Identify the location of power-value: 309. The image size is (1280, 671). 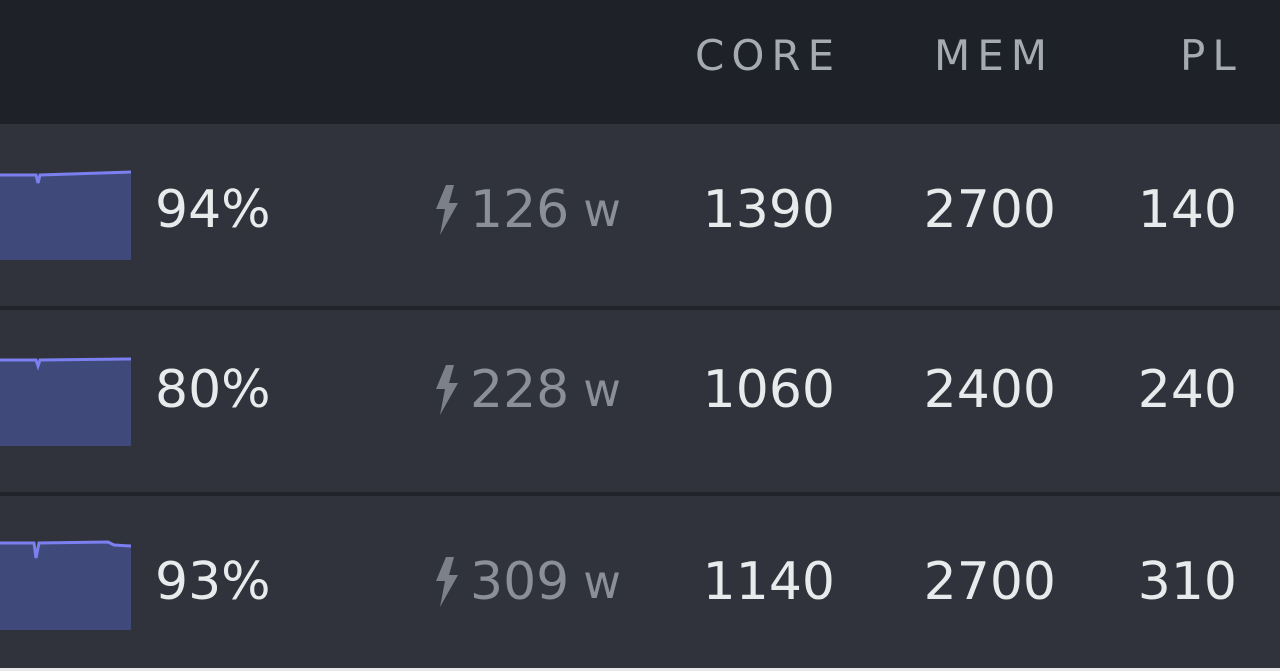
(520, 582).